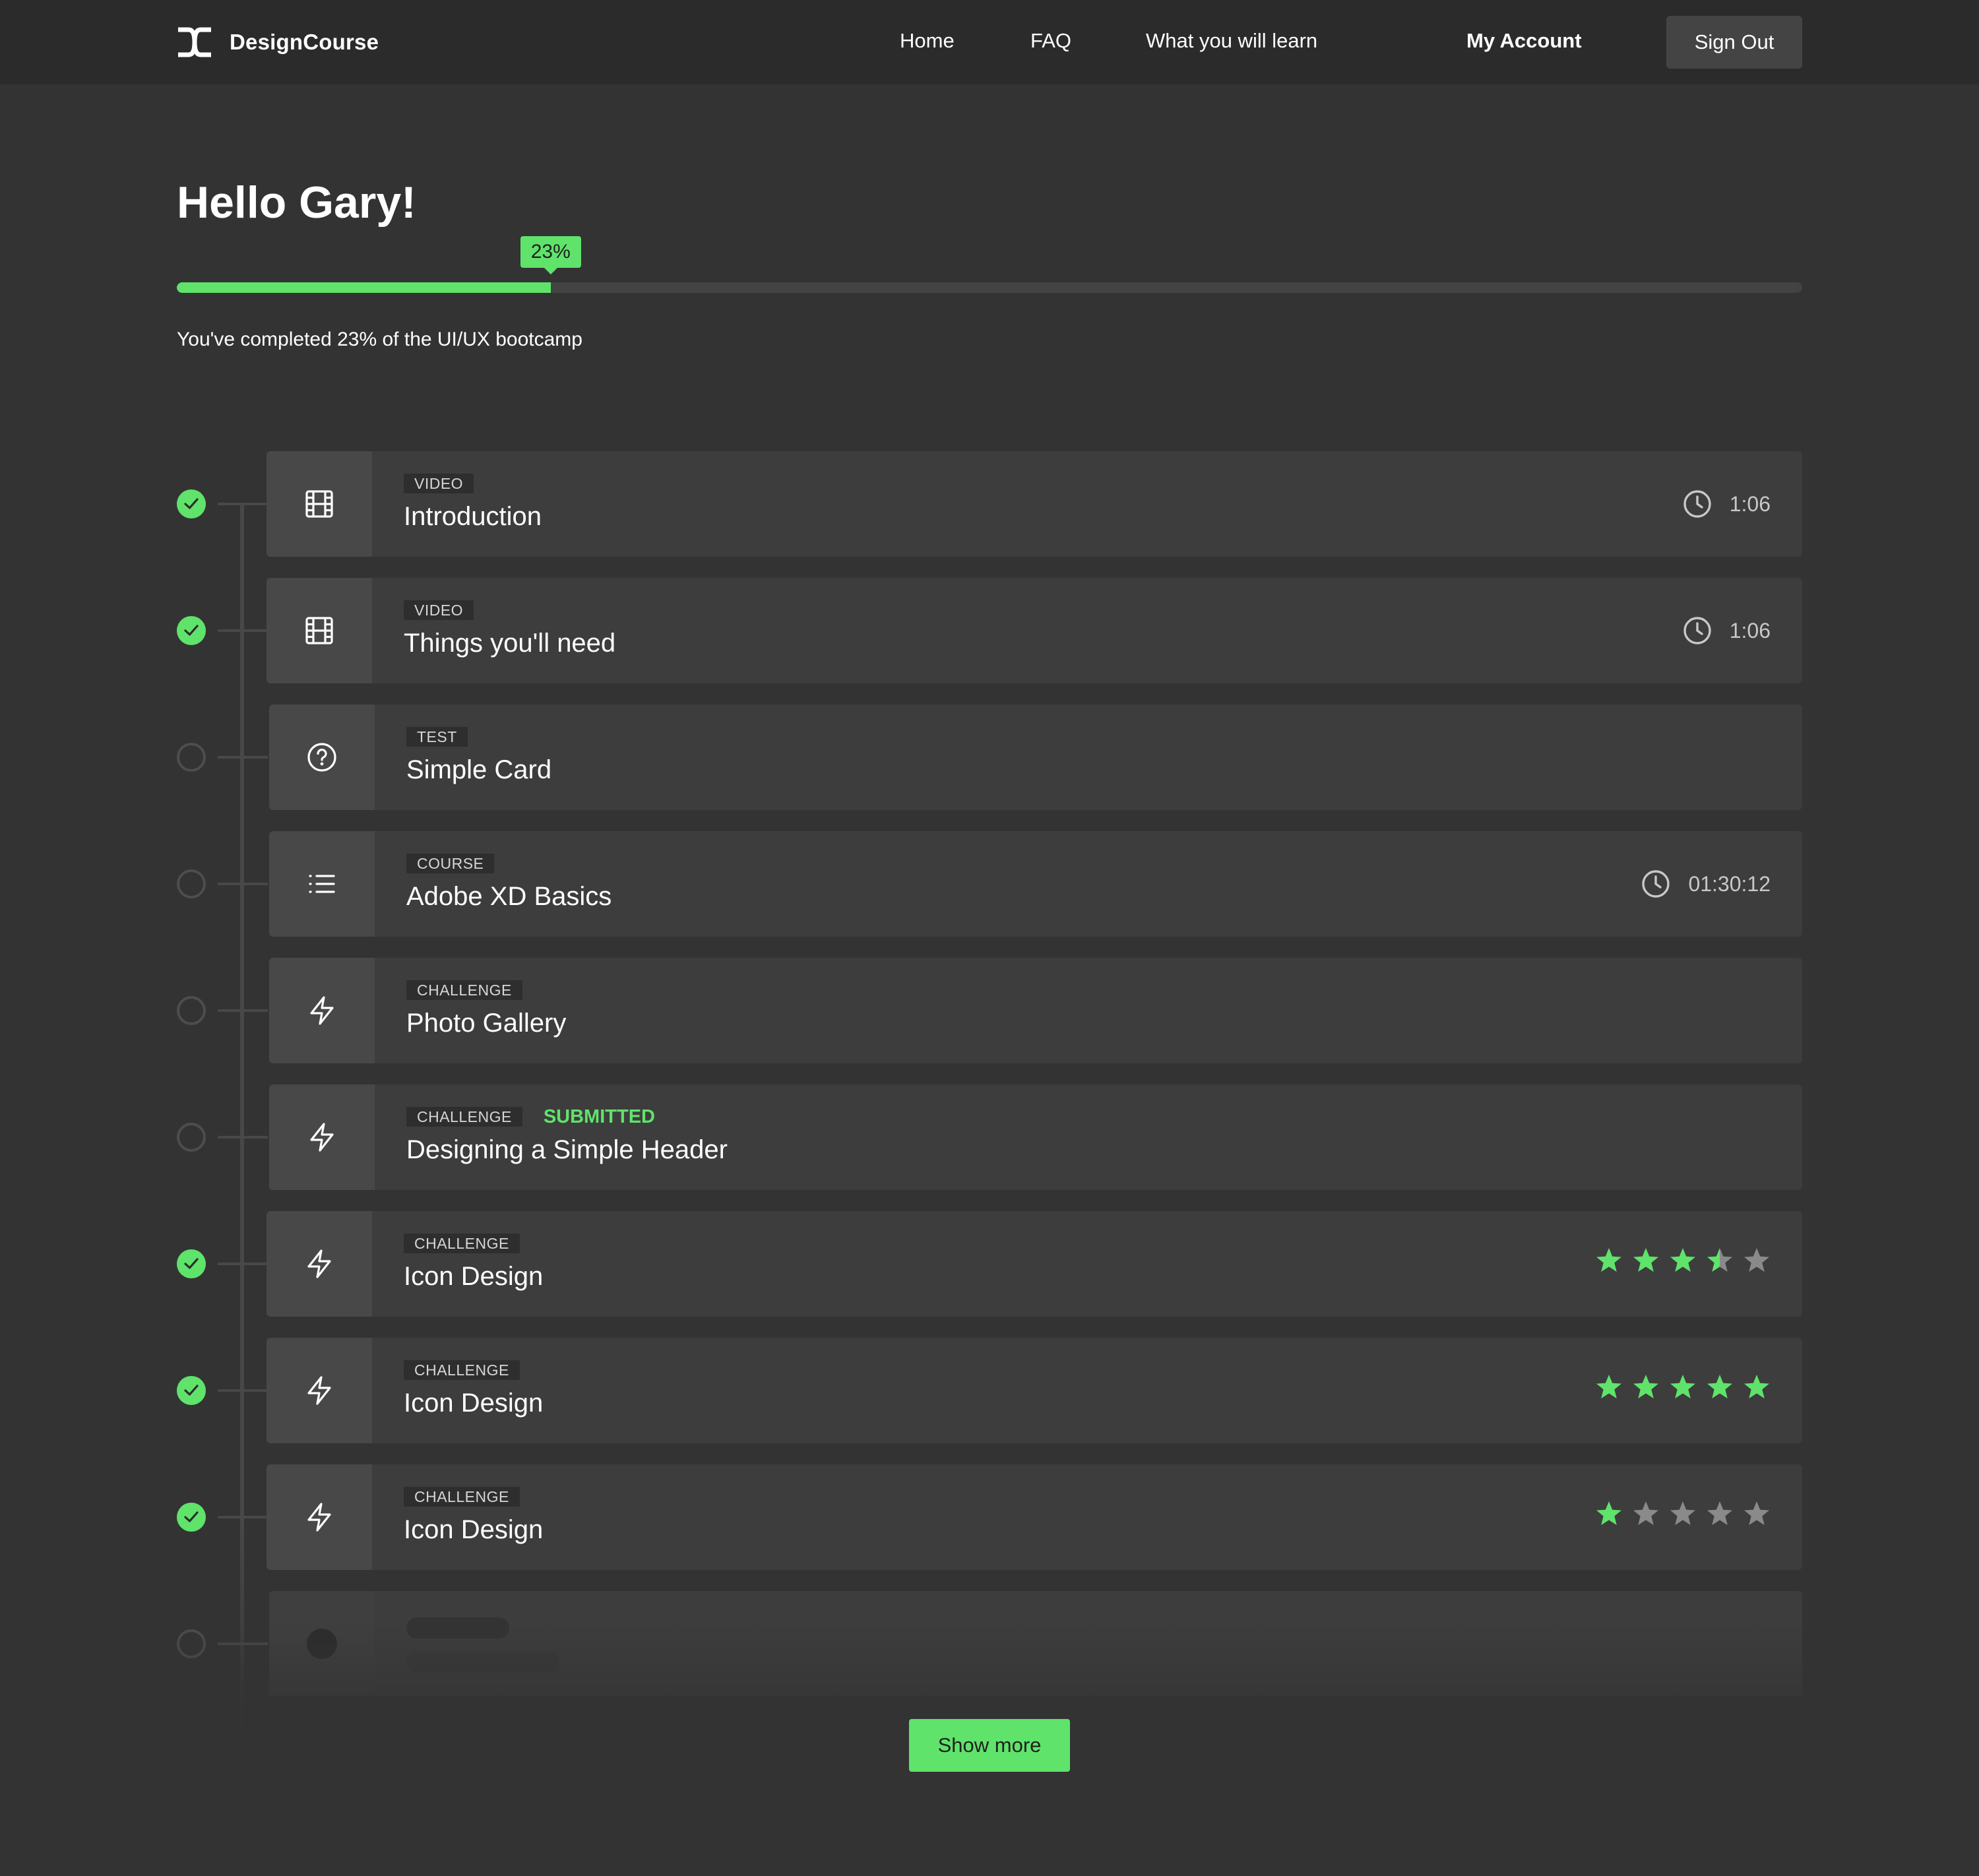 The height and width of the screenshot is (1876, 1979). I want to click on progress-bar-fill, so click(364, 287).